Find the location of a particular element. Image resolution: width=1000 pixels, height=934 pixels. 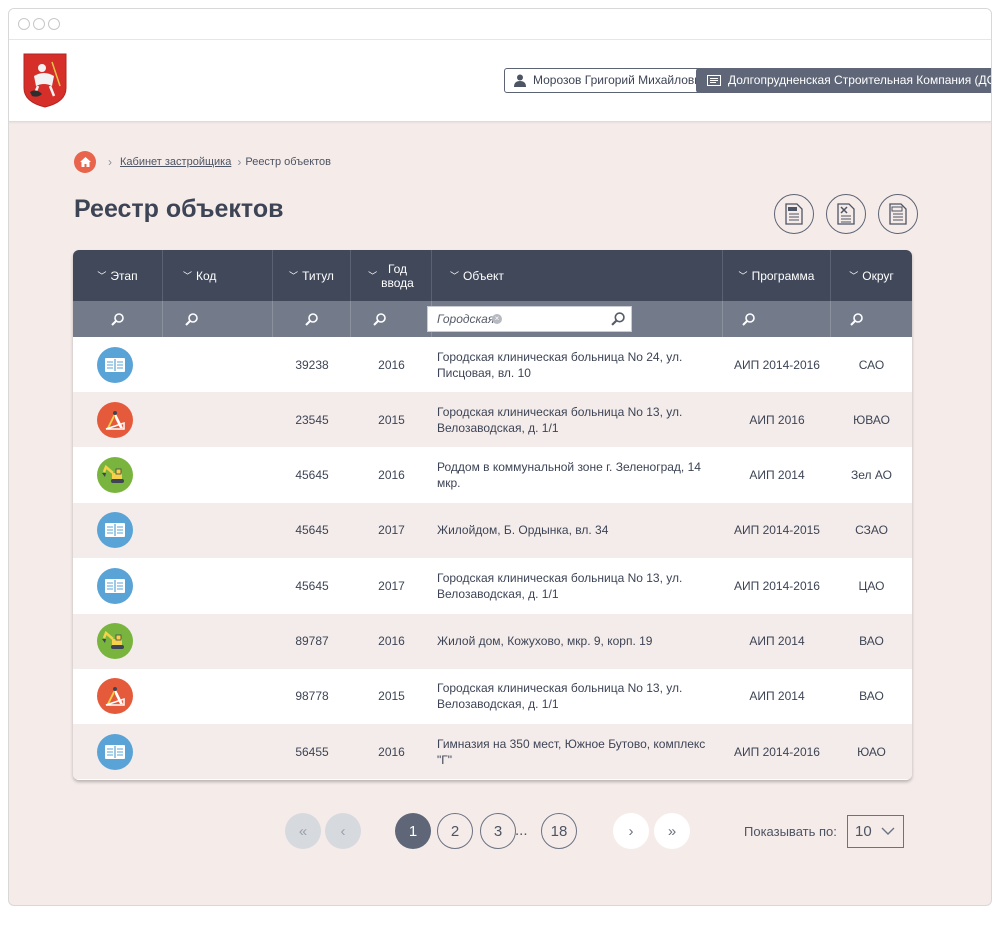

column-header-program: ﹀ Программа is located at coordinates (777, 275).